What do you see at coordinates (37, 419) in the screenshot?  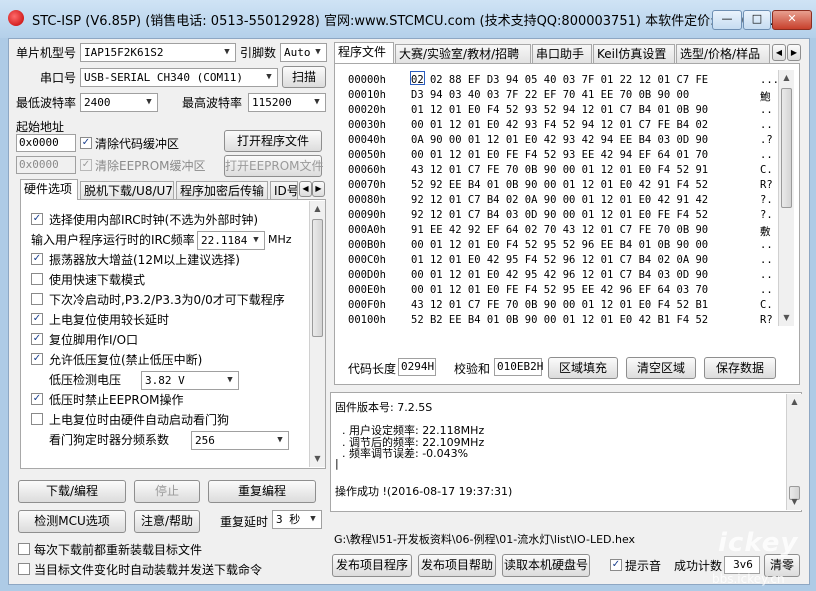 I see `option-watchdog-checkbox` at bounding box center [37, 419].